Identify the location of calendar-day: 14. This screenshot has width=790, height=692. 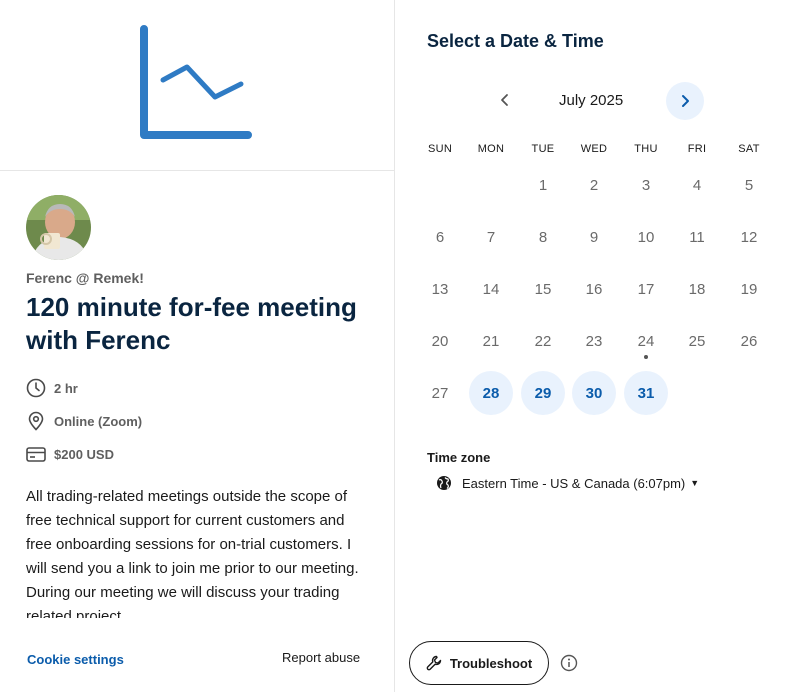
(491, 289).